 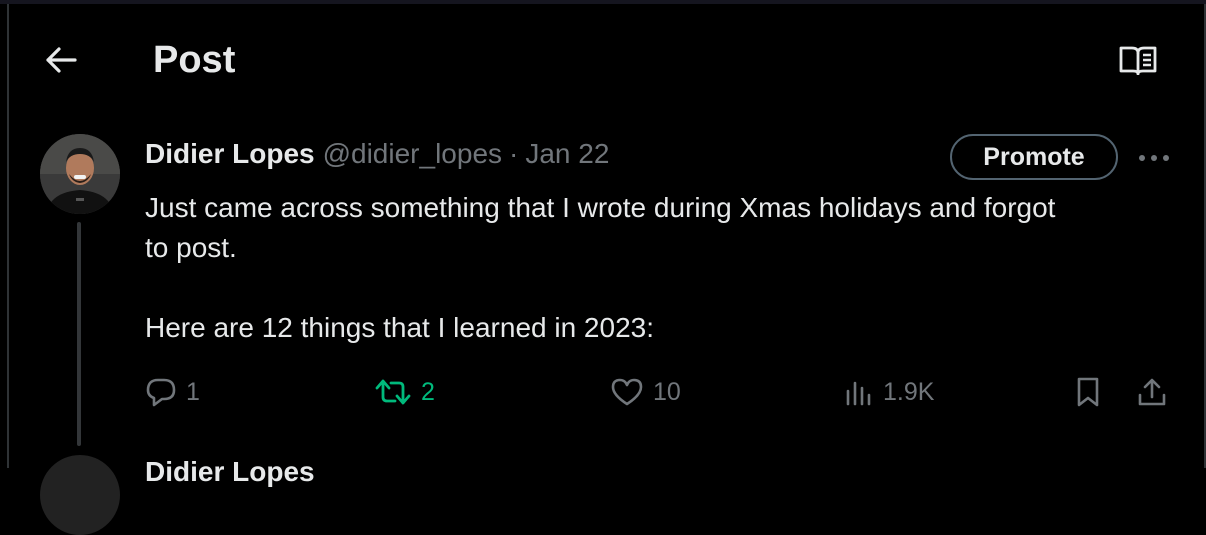 What do you see at coordinates (80, 495) in the screenshot?
I see `next-post-avatar` at bounding box center [80, 495].